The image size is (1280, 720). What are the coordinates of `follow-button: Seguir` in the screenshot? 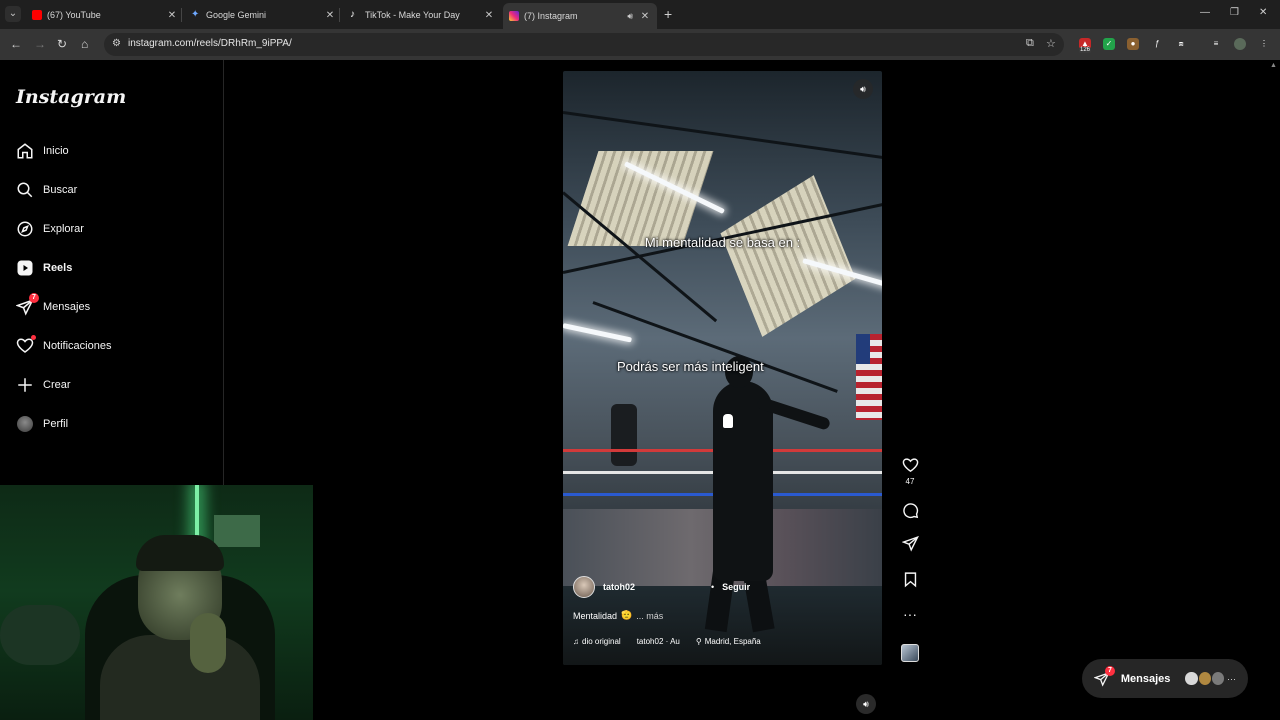 It's located at (736, 587).